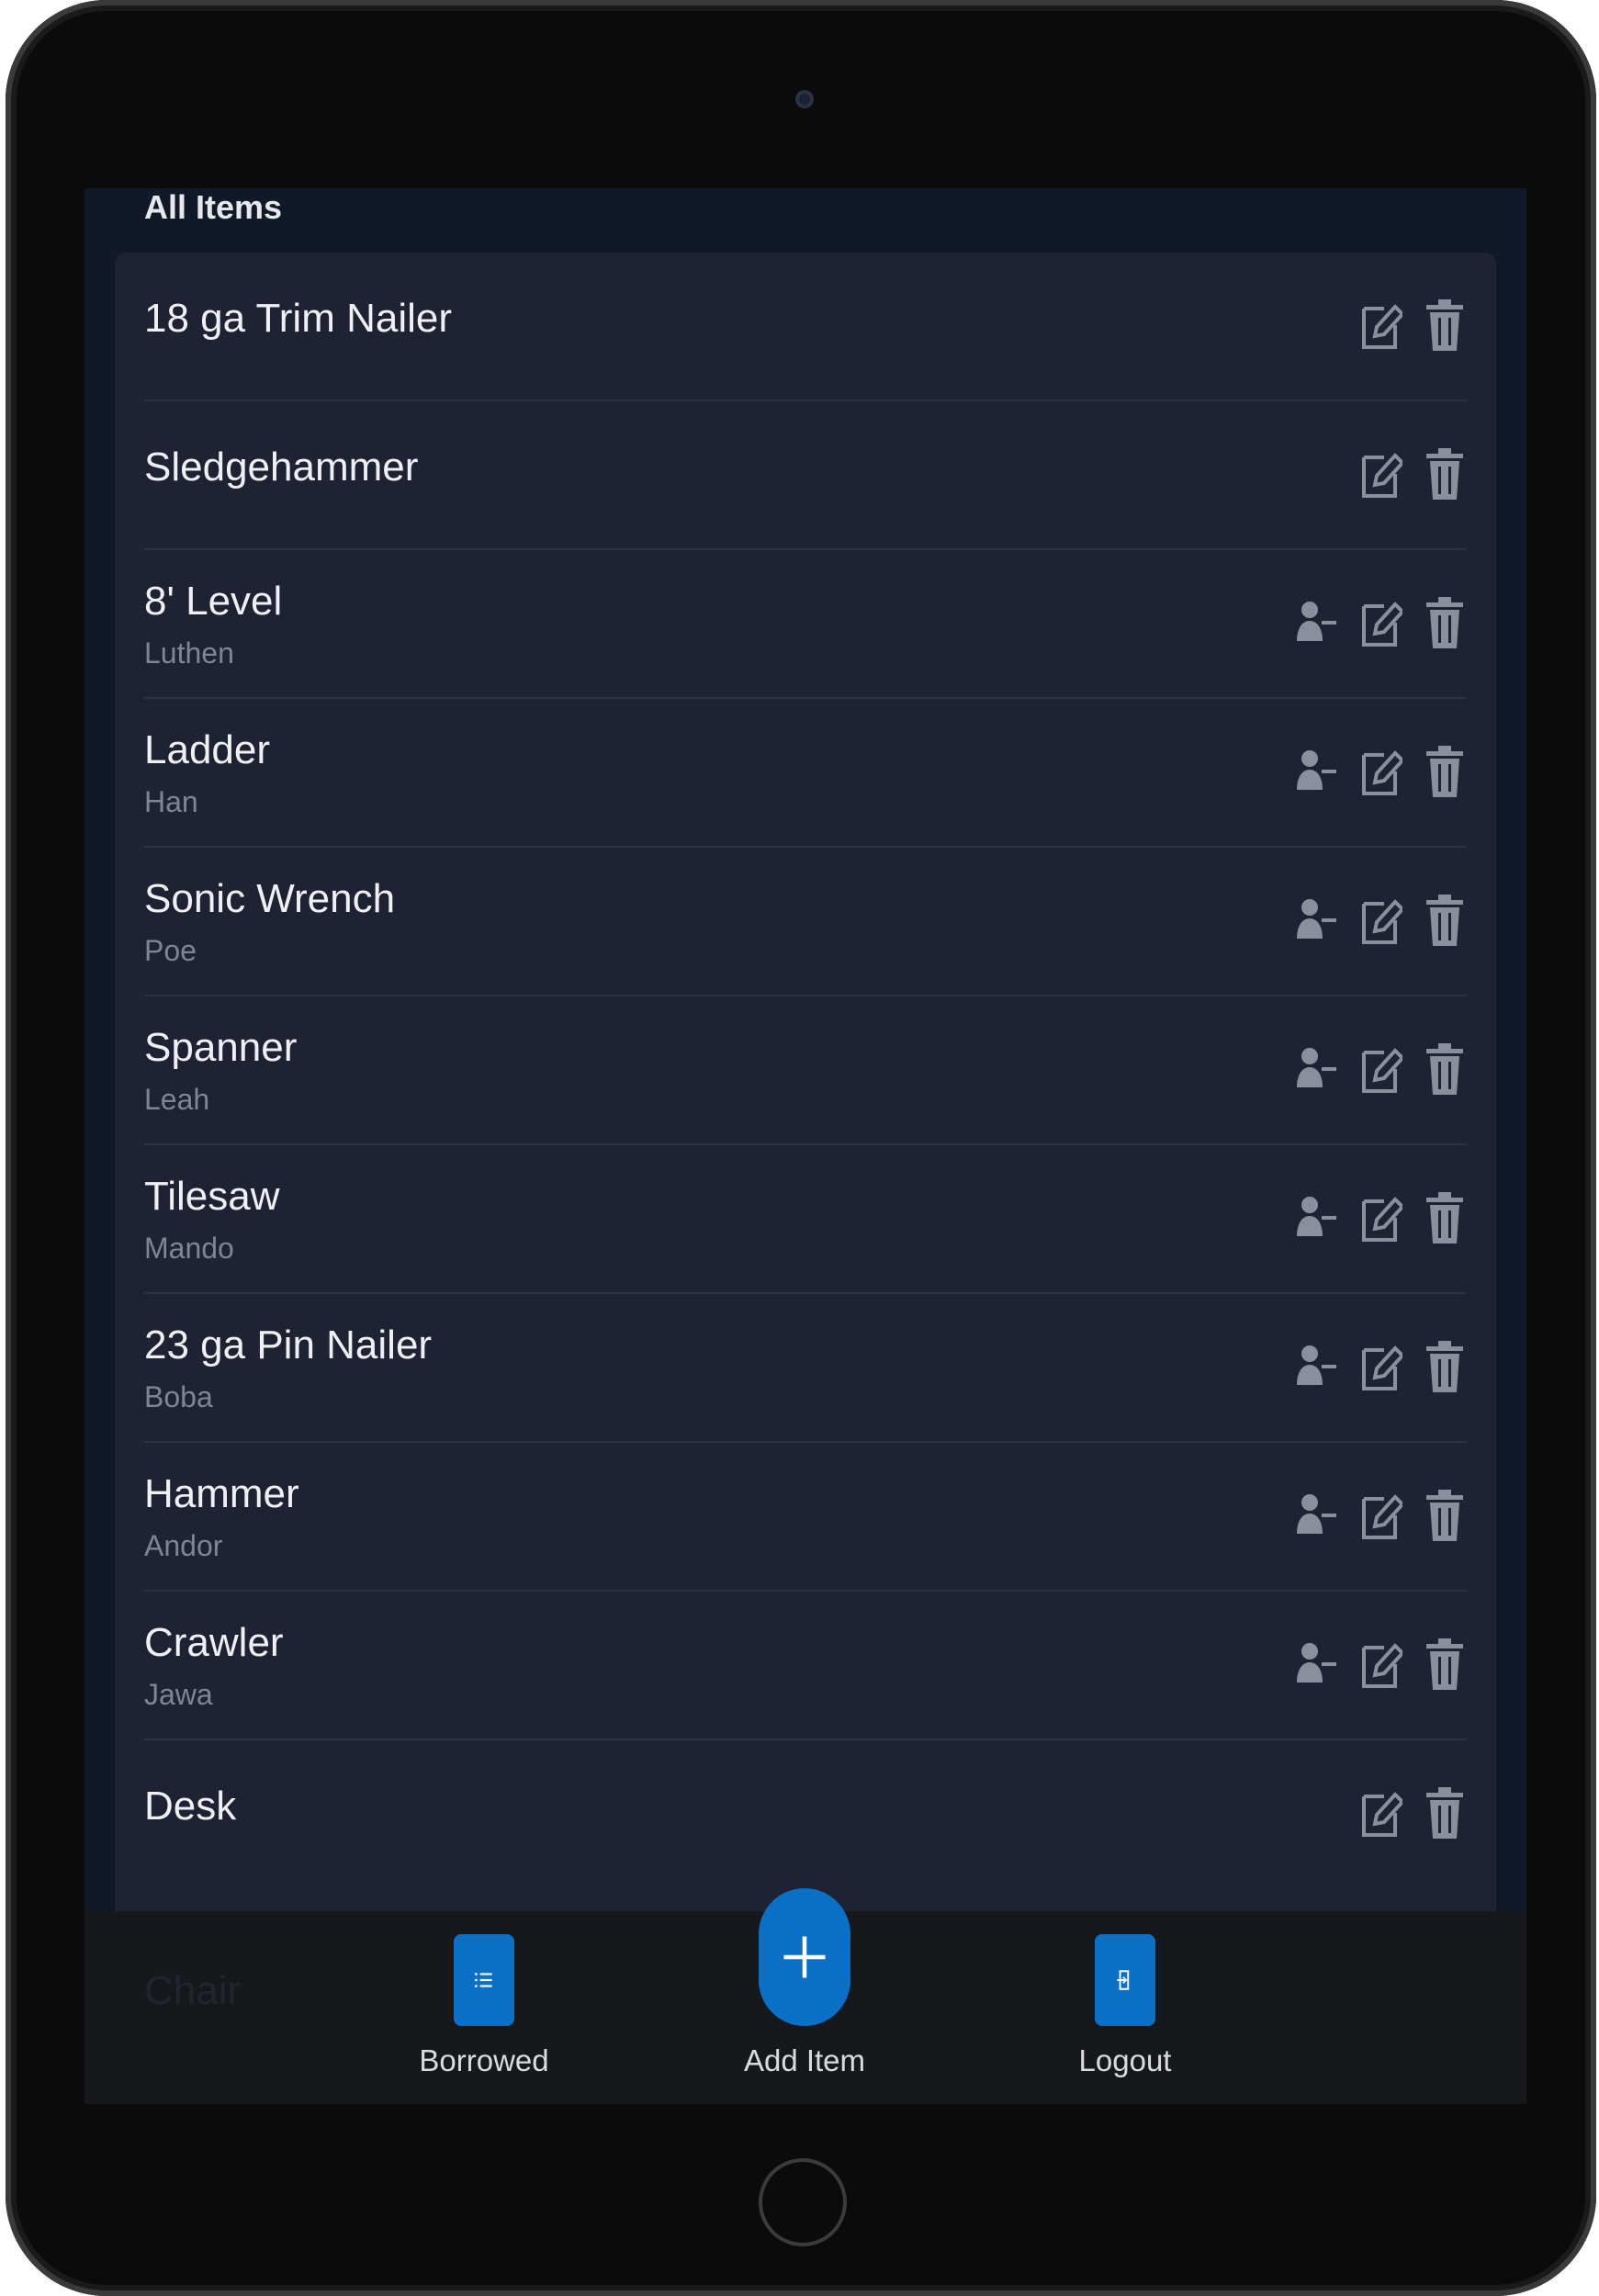 This screenshot has height=2296, width=1599. What do you see at coordinates (805, 1517) in the screenshot?
I see `list-item: Hammer Andor` at bounding box center [805, 1517].